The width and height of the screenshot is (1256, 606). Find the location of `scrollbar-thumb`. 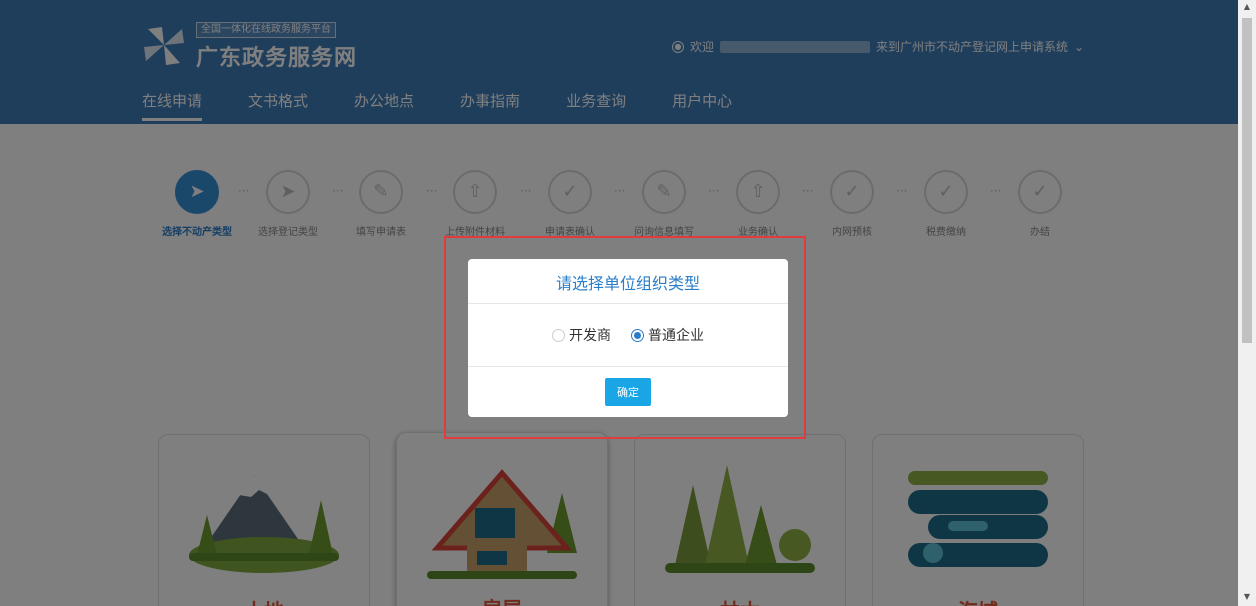

scrollbar-thumb is located at coordinates (1247, 180).